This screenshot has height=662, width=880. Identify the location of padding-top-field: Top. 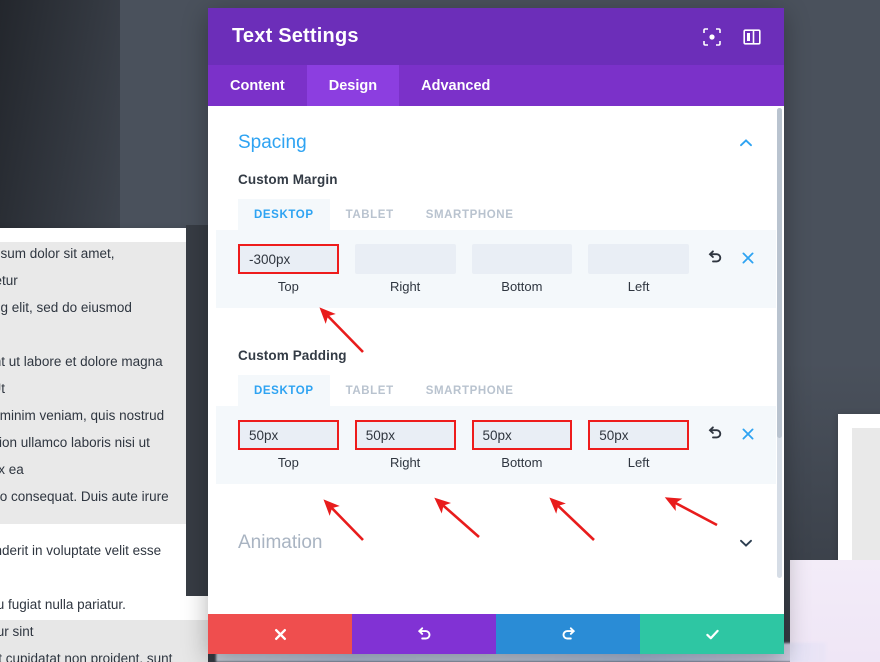
(288, 445).